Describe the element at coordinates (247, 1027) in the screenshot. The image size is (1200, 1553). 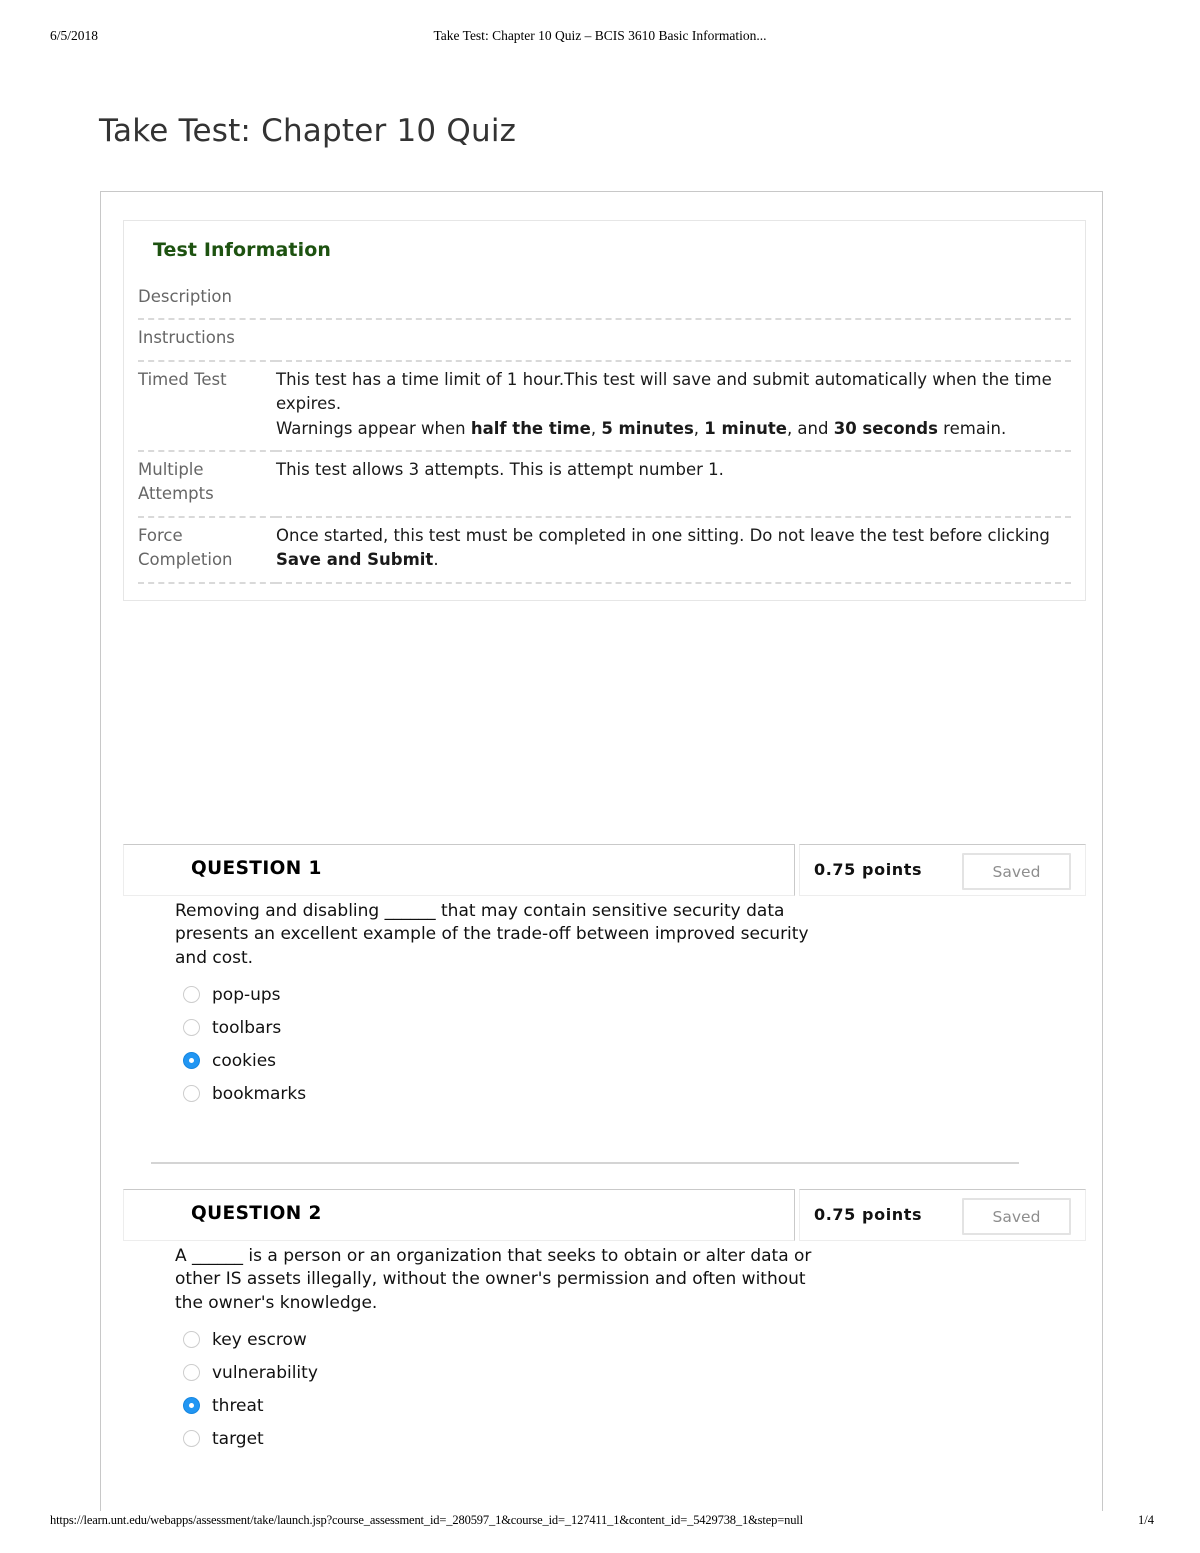
I see `option-label: toolbars` at that location.